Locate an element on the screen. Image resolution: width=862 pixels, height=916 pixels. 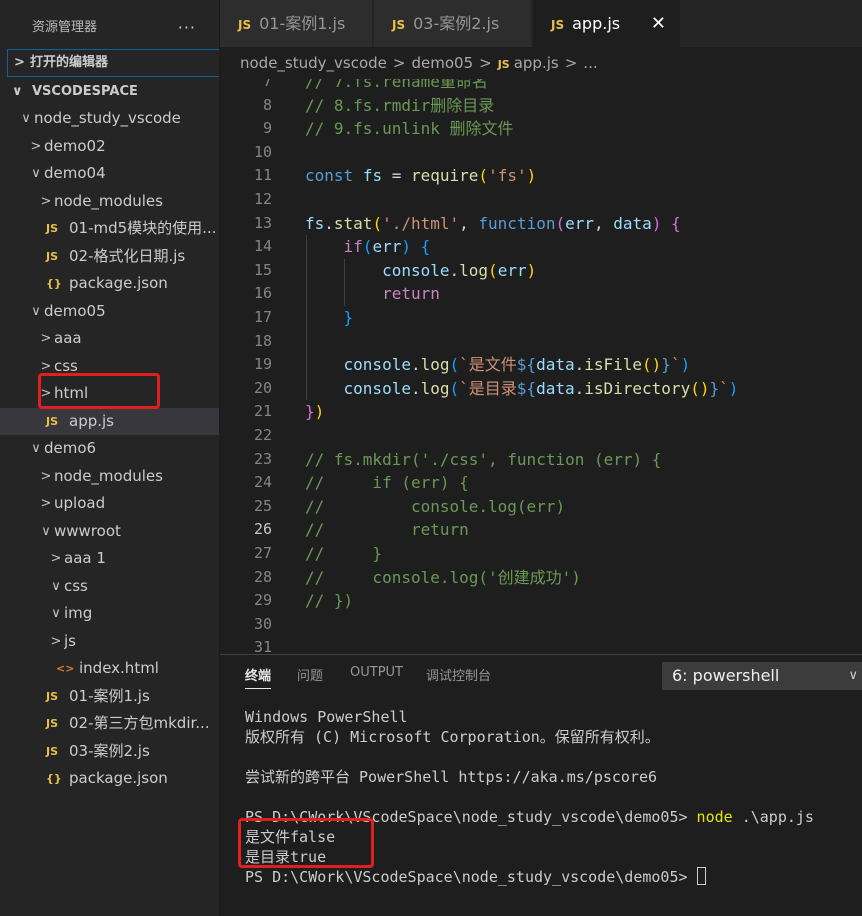
code-text: console.log(err) is located at coordinates (420, 271).